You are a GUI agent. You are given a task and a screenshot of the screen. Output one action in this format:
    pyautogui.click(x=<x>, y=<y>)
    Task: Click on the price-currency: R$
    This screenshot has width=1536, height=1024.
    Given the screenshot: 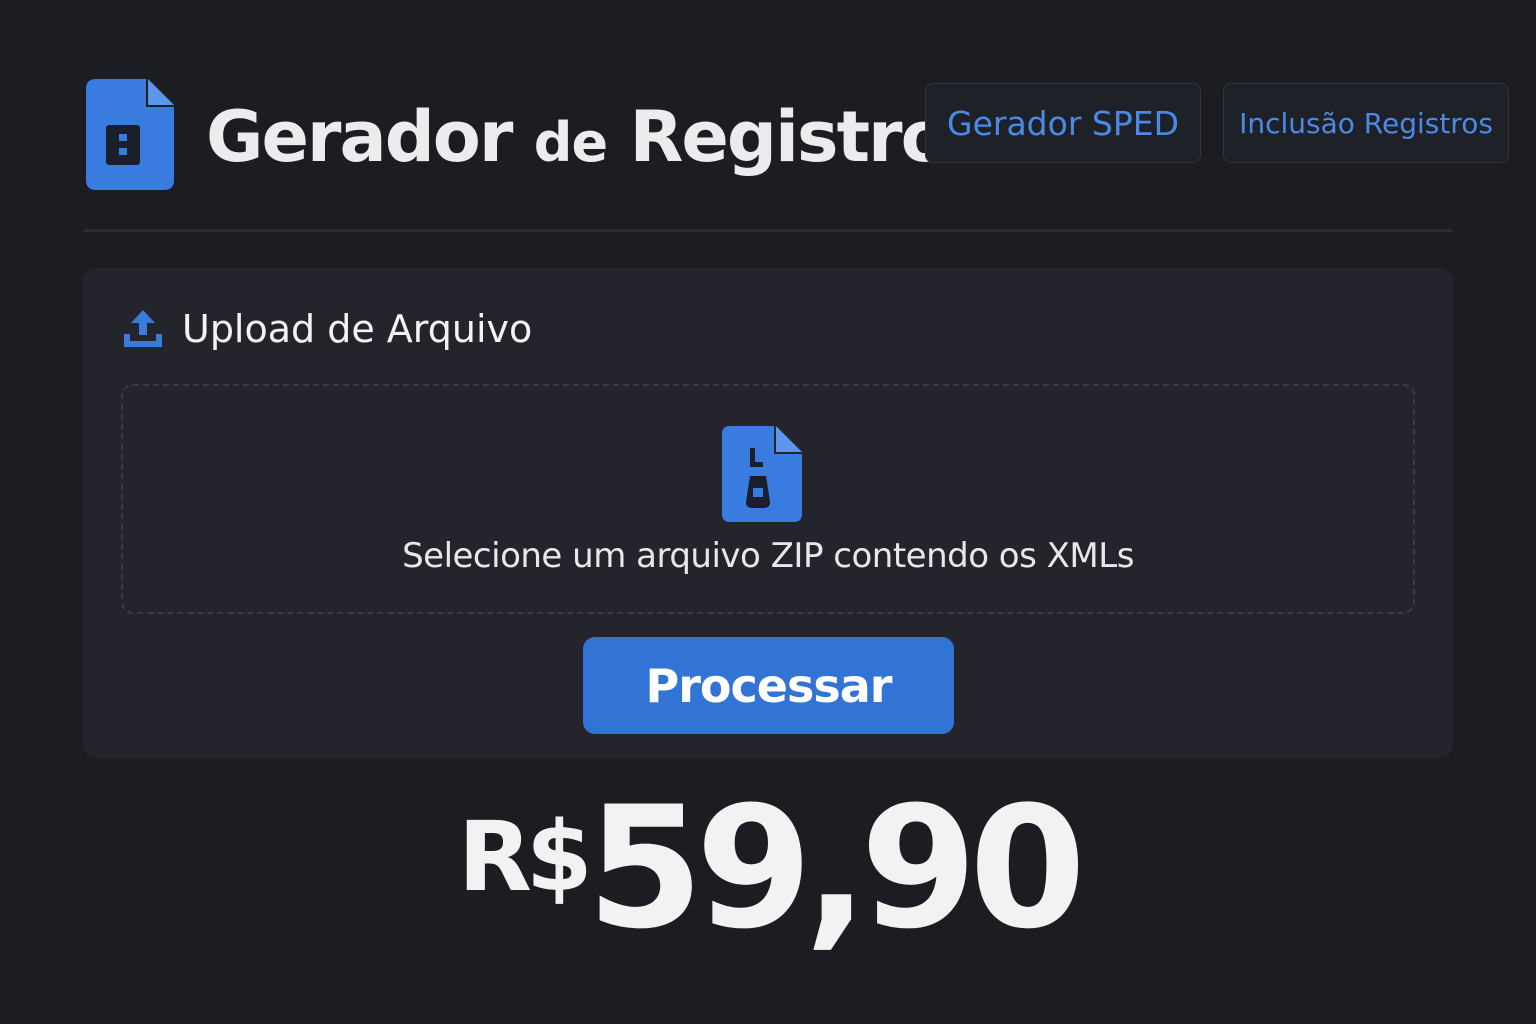 What is the action you would take?
    pyautogui.click(x=525, y=857)
    